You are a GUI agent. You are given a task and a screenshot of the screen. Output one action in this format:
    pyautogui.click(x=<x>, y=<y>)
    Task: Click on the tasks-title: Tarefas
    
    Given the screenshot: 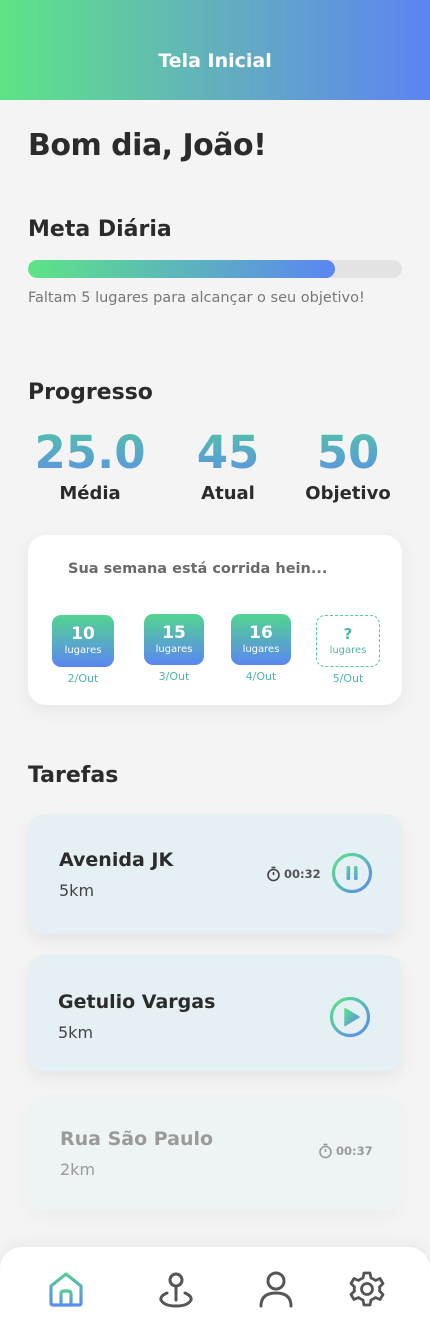 What is the action you would take?
    pyautogui.click(x=73, y=775)
    